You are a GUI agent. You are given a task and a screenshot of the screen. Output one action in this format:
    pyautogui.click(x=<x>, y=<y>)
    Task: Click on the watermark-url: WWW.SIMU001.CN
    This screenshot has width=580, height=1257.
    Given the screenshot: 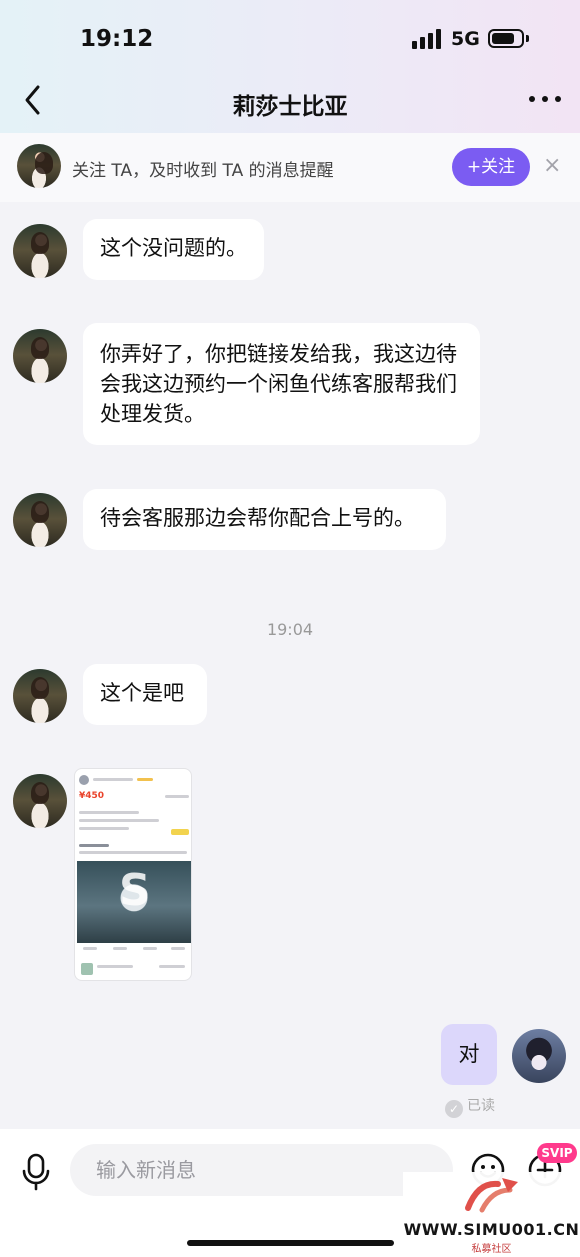 What is the action you would take?
    pyautogui.click(x=491, y=1229)
    